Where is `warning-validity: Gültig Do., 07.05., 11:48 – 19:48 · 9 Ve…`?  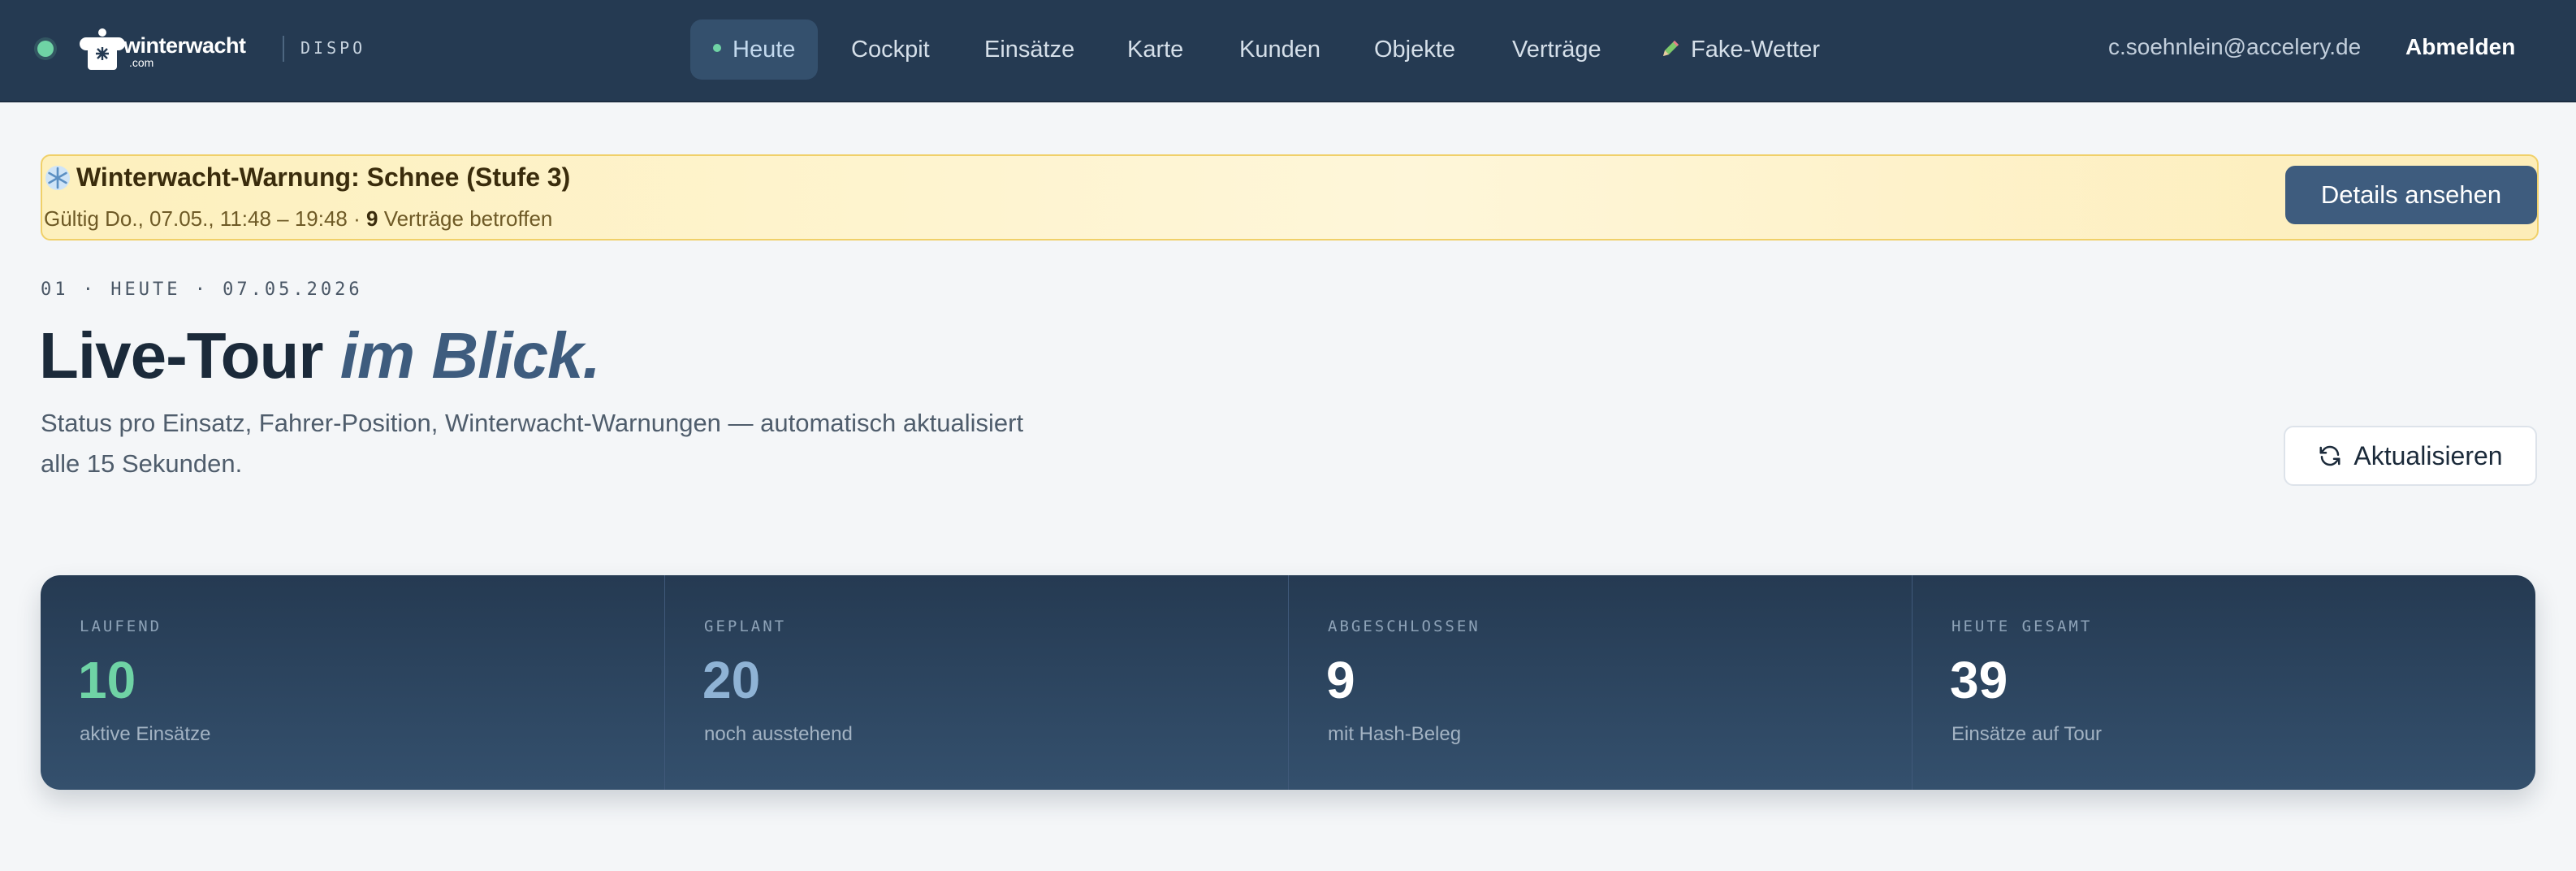
warning-validity: Gültig Do., 07.05., 11:48 – 19:48 · 9 Ve… is located at coordinates (298, 219).